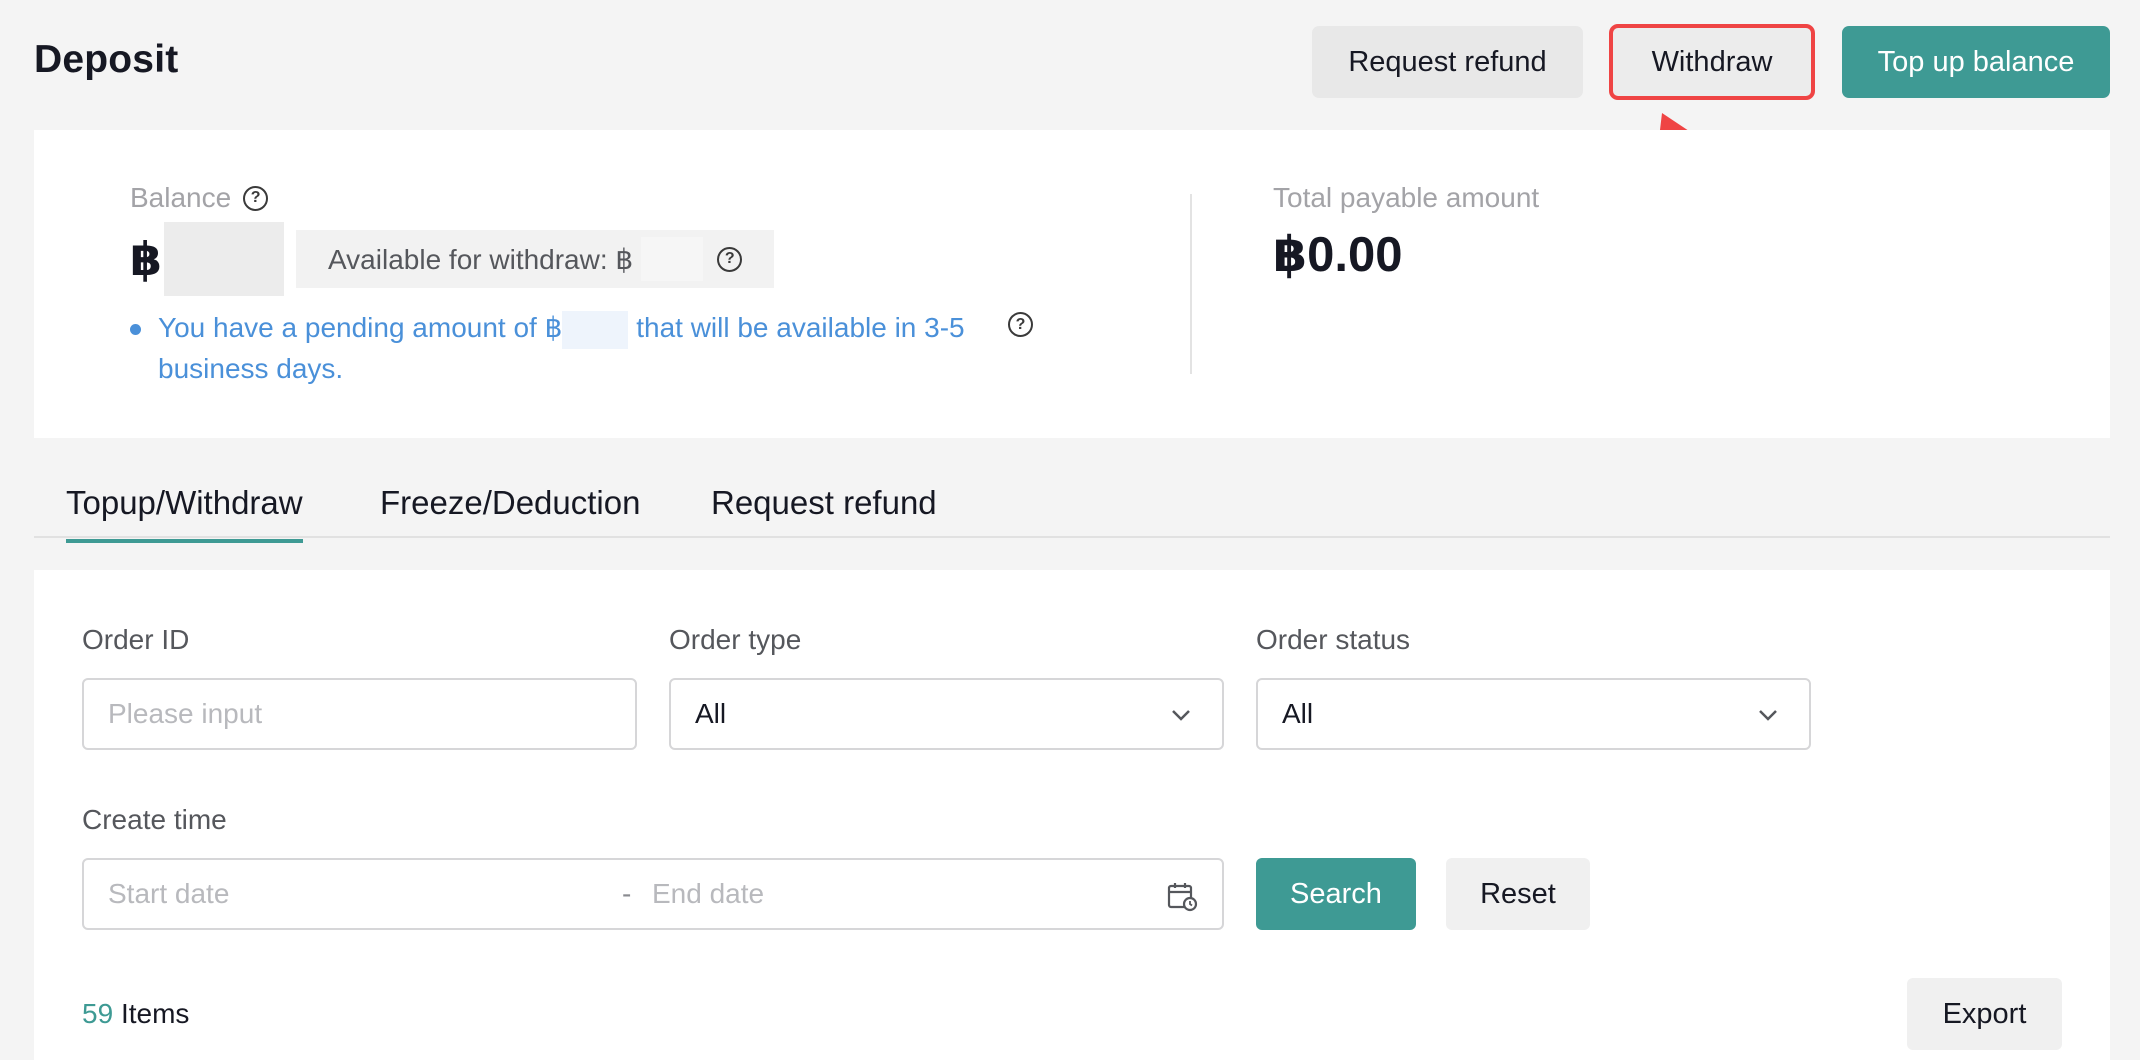 The height and width of the screenshot is (1060, 2140). I want to click on order-id-placeholder: Please input, so click(185, 713).